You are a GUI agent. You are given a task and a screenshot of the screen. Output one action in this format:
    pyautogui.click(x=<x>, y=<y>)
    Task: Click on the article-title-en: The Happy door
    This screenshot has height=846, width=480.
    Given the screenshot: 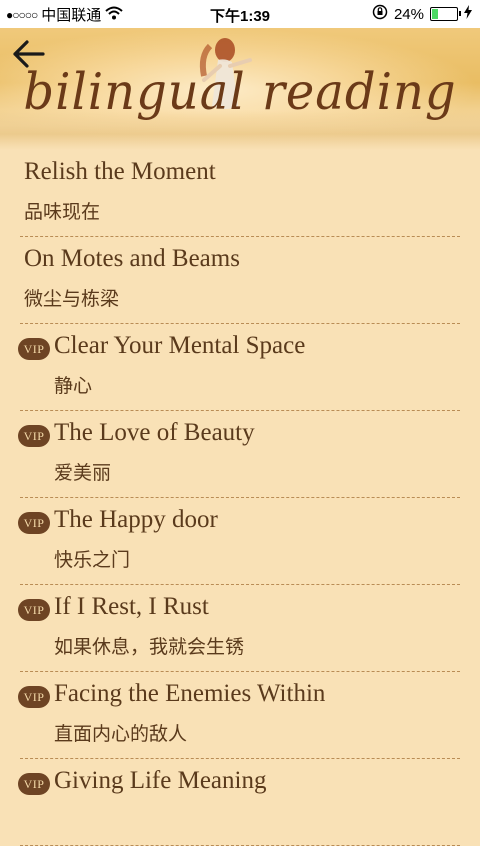 What is the action you would take?
    pyautogui.click(x=136, y=519)
    